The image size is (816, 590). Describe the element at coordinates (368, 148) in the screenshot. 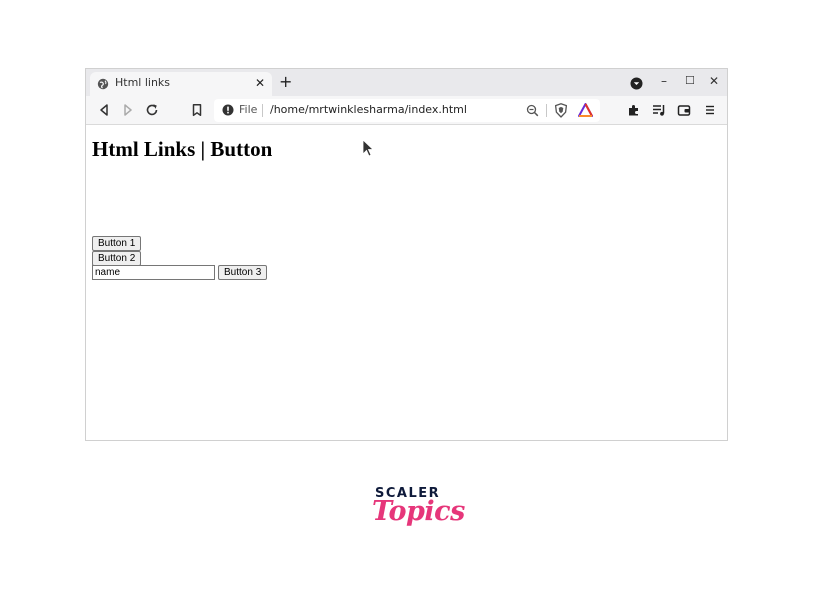

I see `mouse-cursor-icon` at that location.